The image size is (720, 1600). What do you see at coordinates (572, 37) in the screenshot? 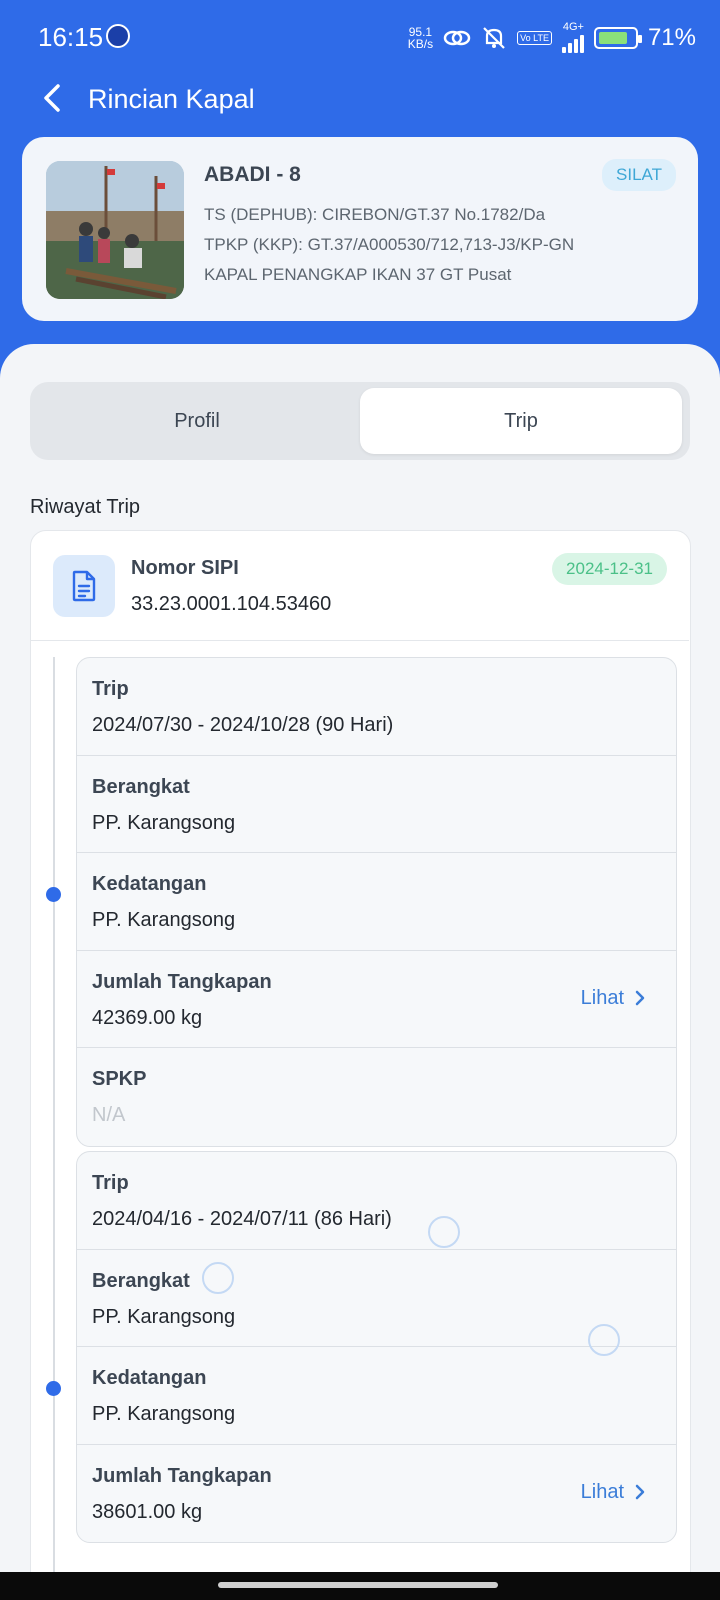
I see `cellular-signal-icon: 4G+` at bounding box center [572, 37].